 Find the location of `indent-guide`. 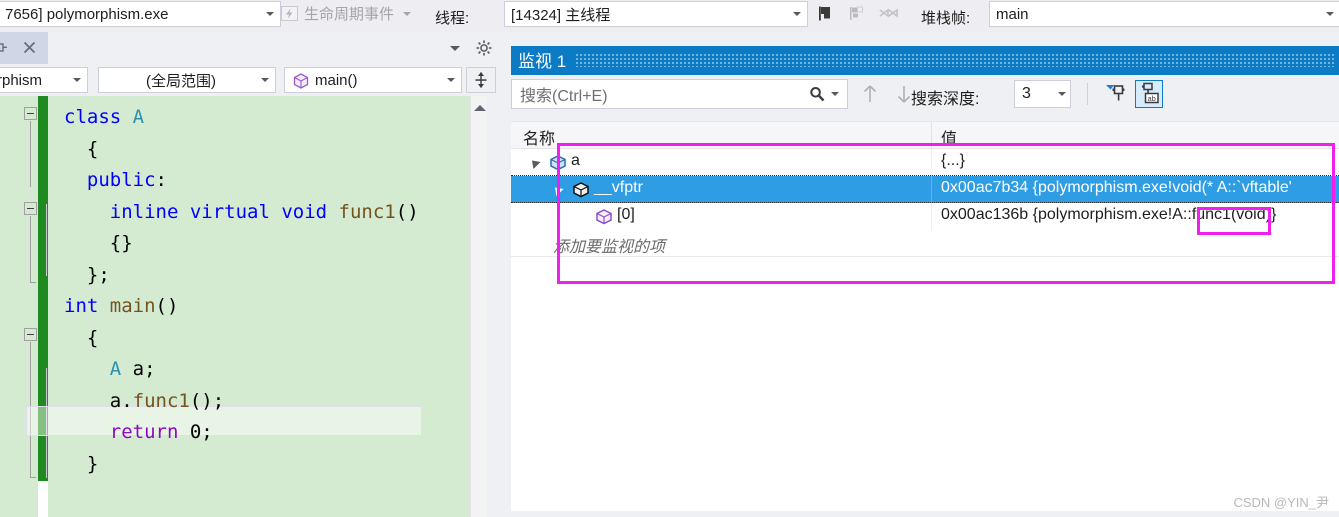

indent-guide is located at coordinates (46, 240).